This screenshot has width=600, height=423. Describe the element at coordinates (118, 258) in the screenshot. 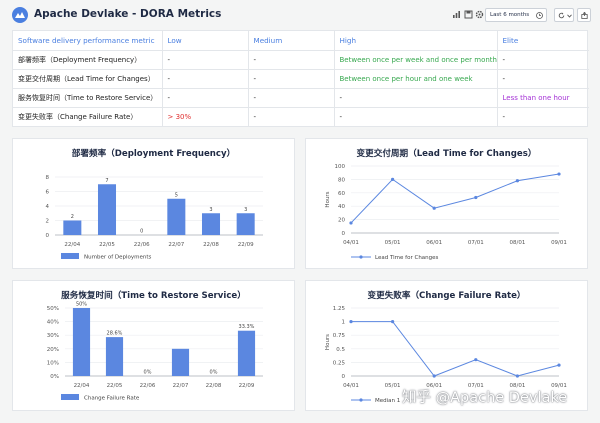

I see `legend-label: Number of Deployments` at that location.